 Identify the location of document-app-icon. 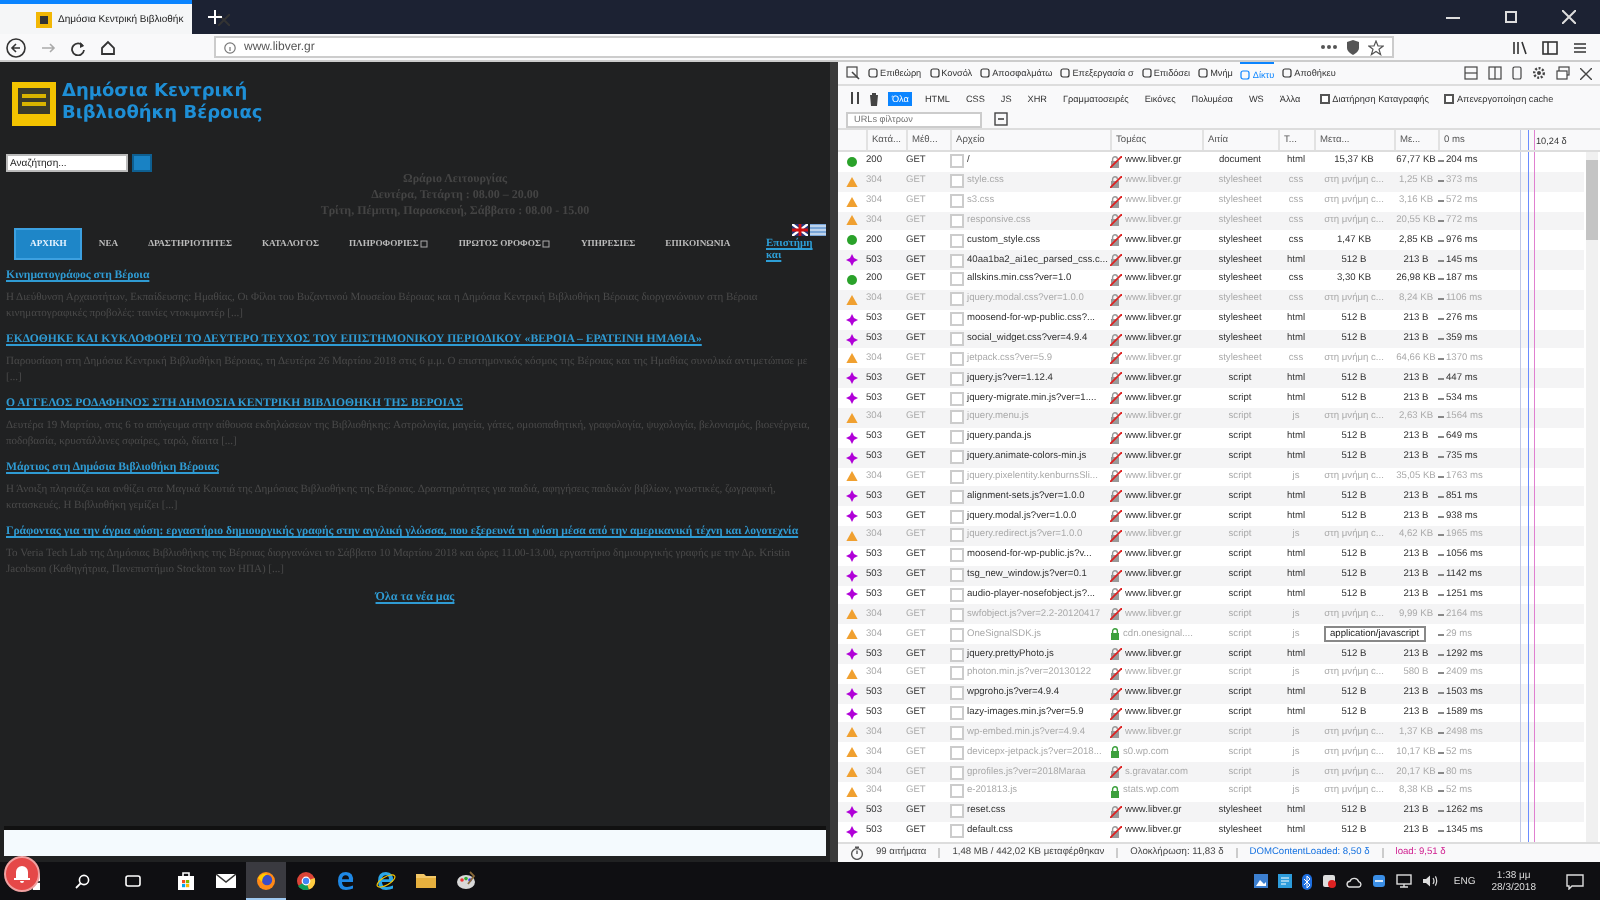
(1284, 881).